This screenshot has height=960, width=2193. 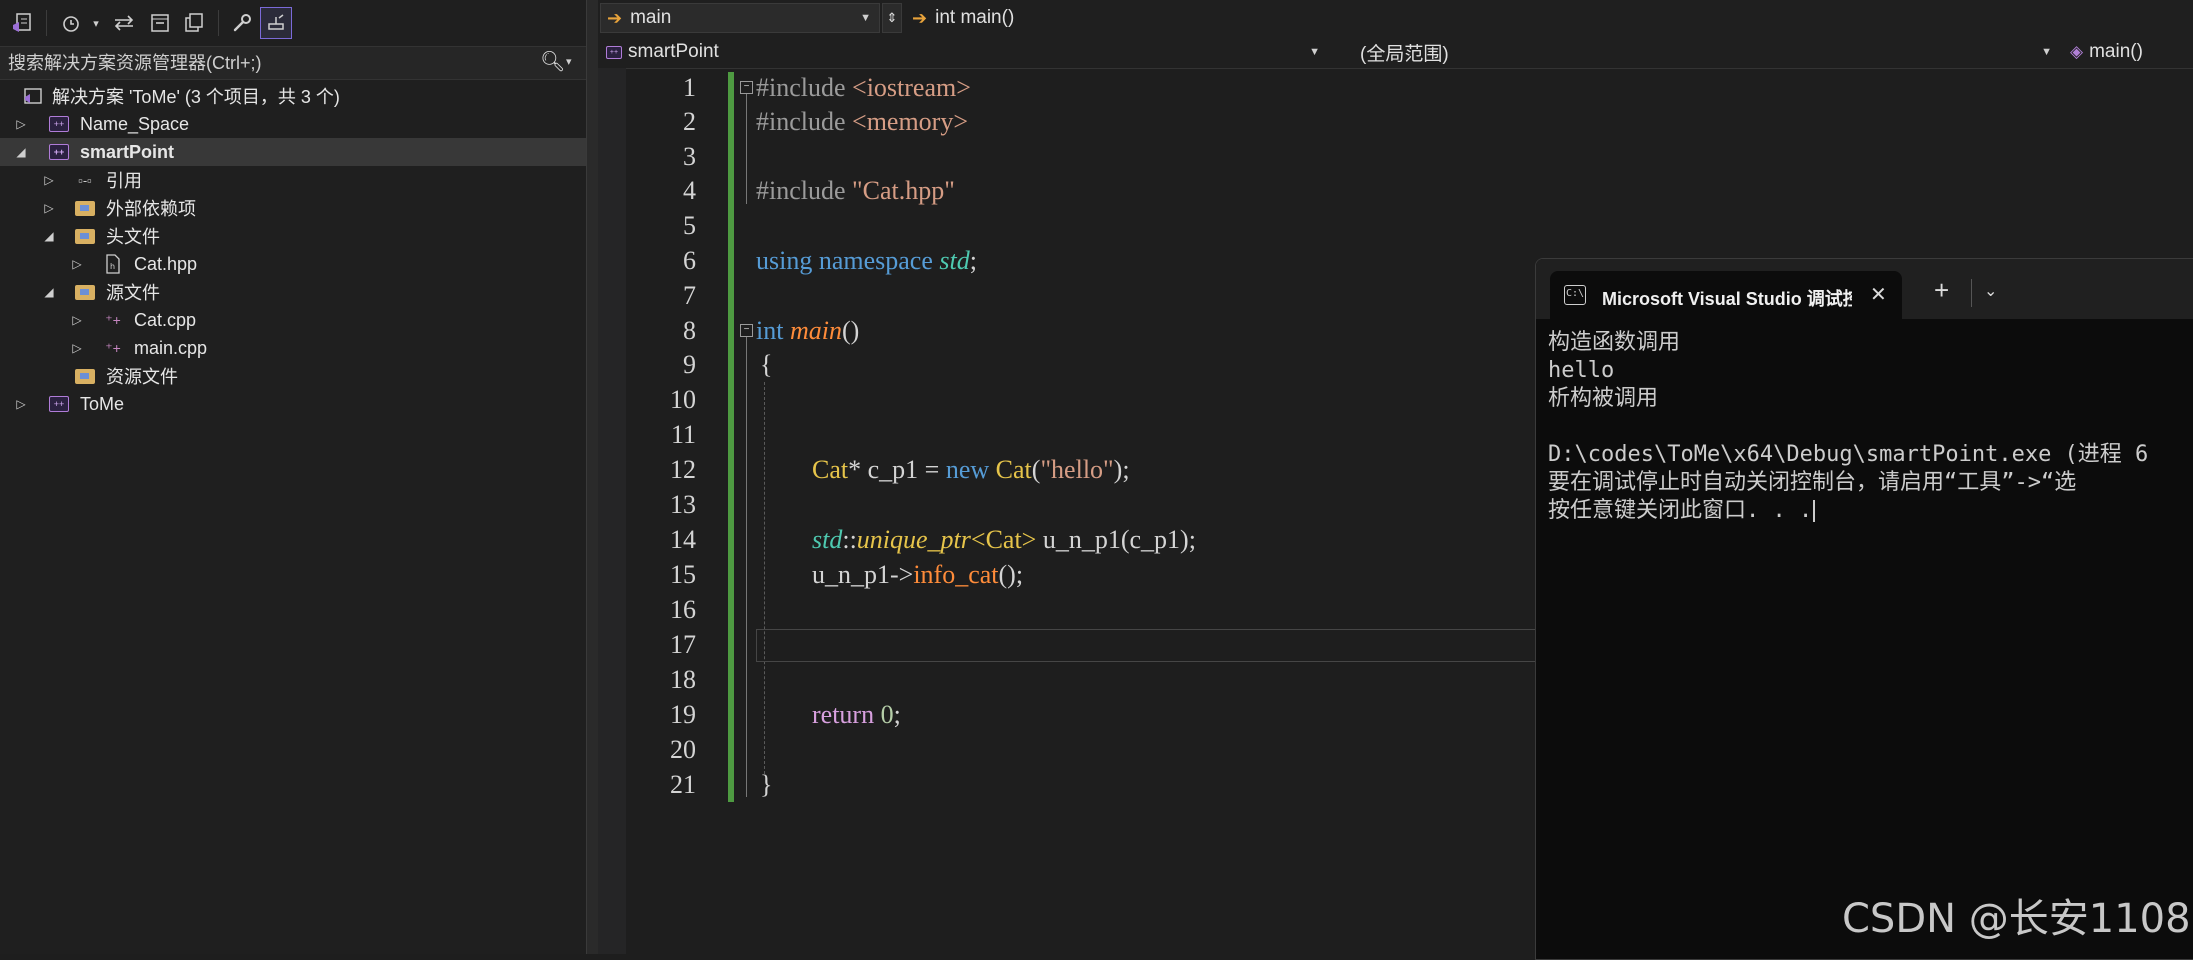 I want to click on new-tab-plus-icon: +, so click(x=1941, y=290).